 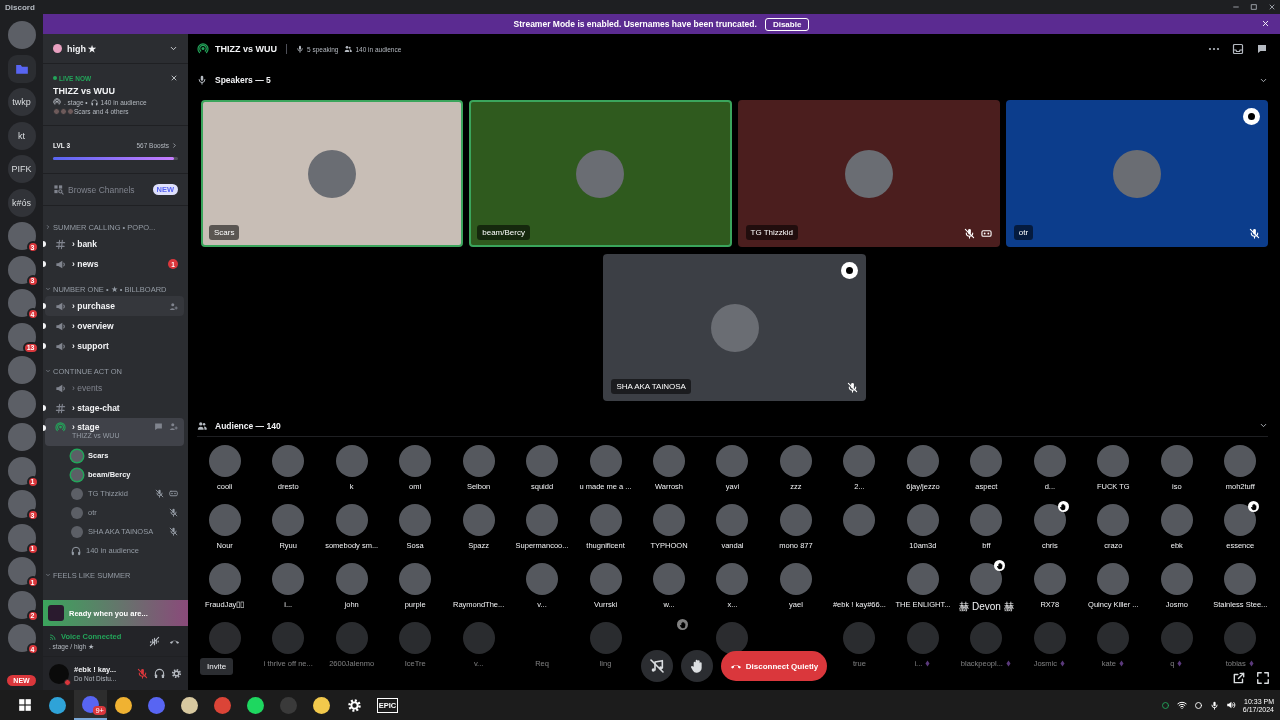 I want to click on server-icon: twkp, so click(x=21, y=102).